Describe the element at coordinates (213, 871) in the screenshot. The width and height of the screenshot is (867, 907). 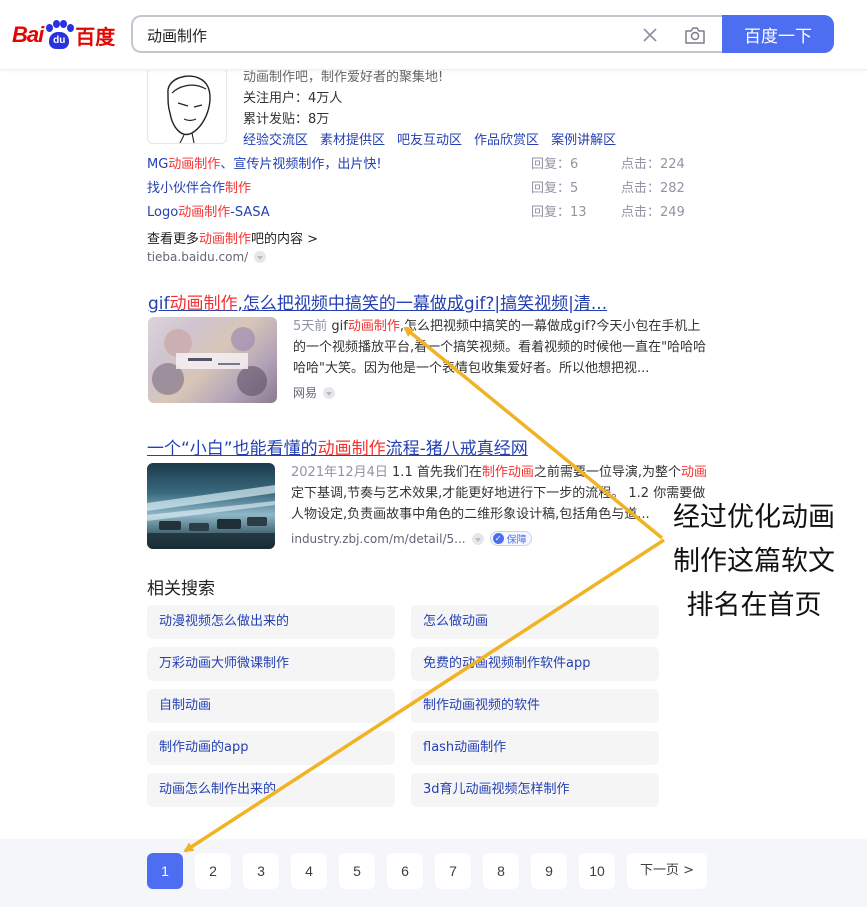
I see `page-button: 2` at that location.